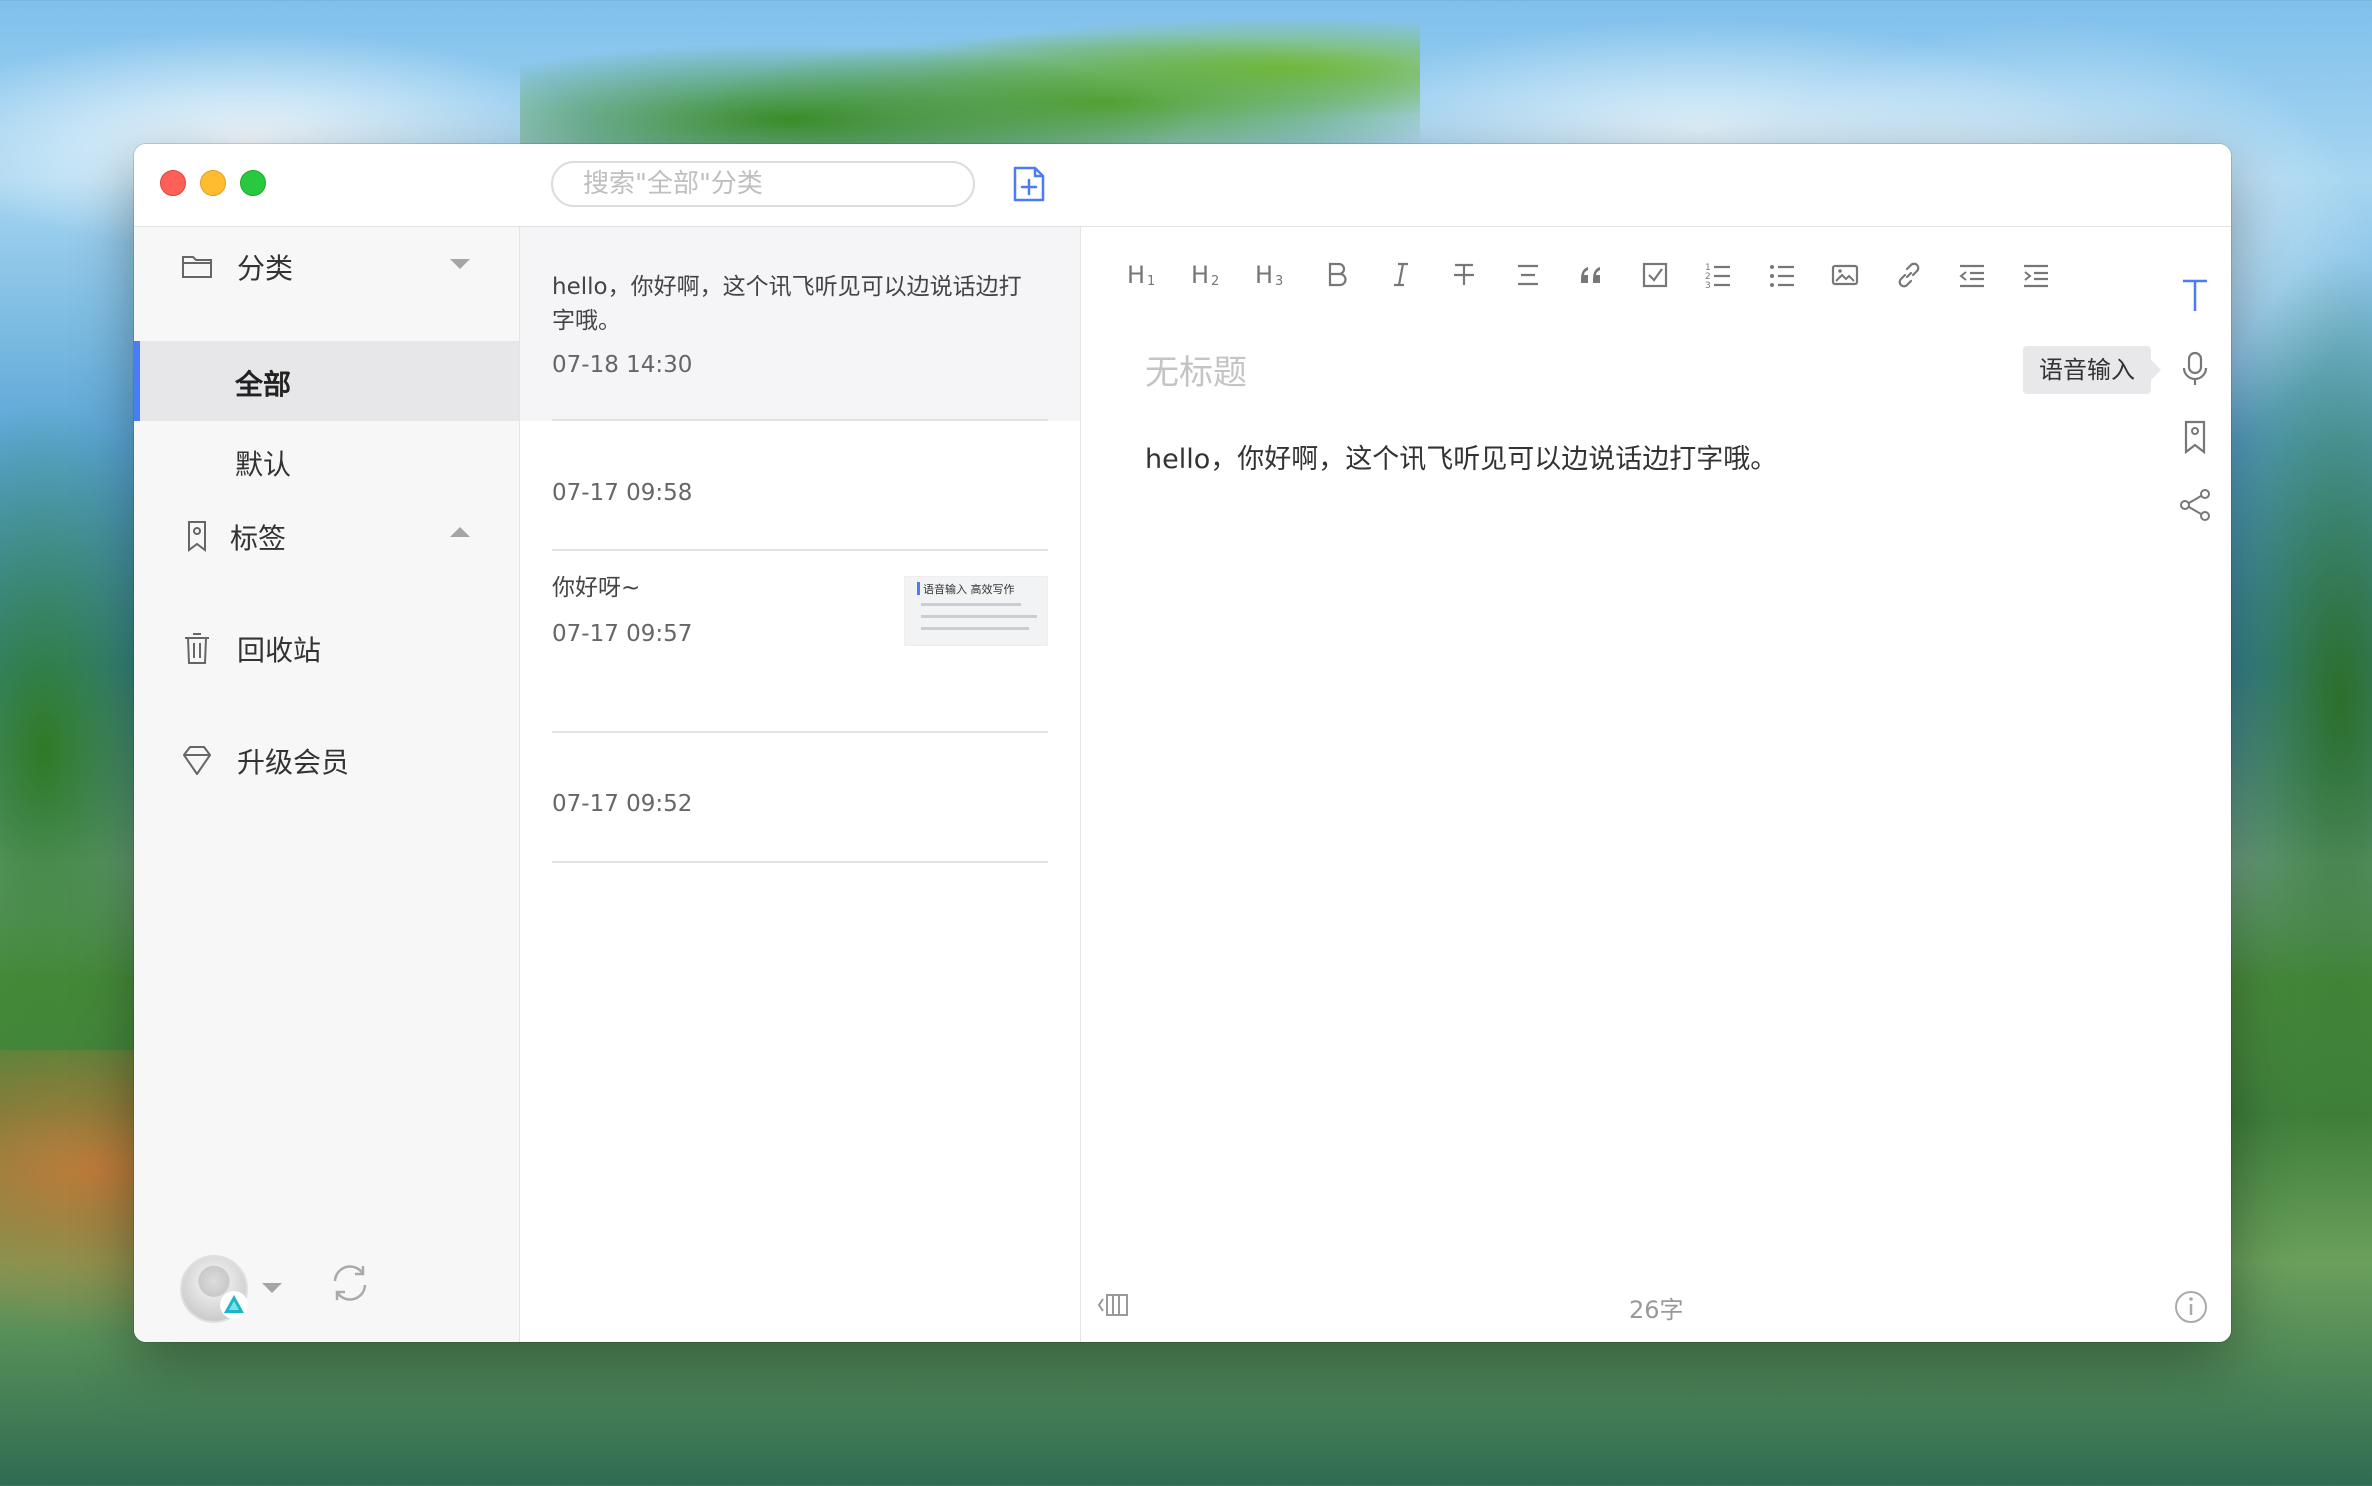  I want to click on quote-icon, so click(1591, 275).